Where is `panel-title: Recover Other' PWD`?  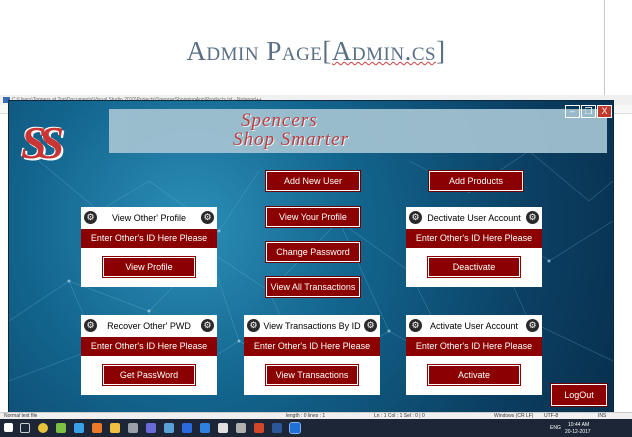
panel-title: Recover Other' PWD is located at coordinates (149, 326).